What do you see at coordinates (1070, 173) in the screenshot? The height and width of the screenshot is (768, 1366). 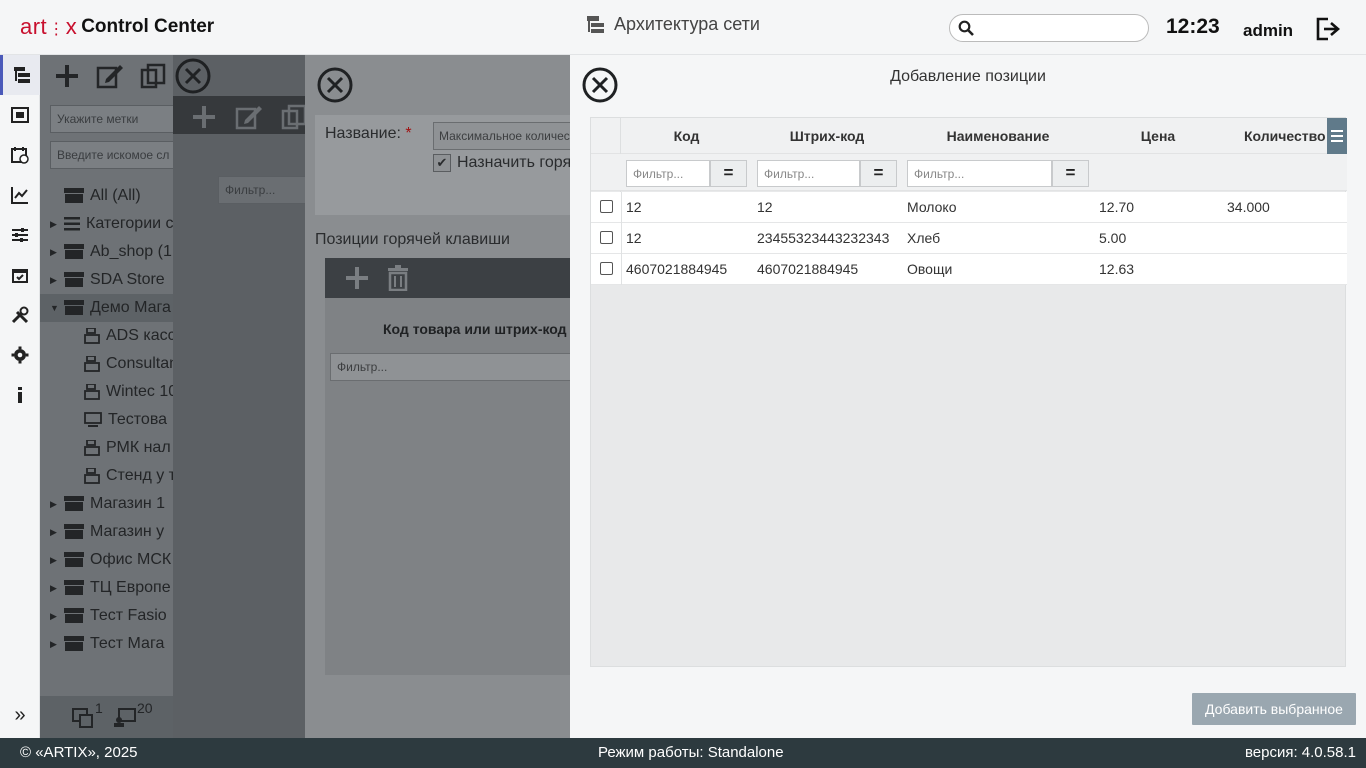 I see `name-filter-operator: =` at bounding box center [1070, 173].